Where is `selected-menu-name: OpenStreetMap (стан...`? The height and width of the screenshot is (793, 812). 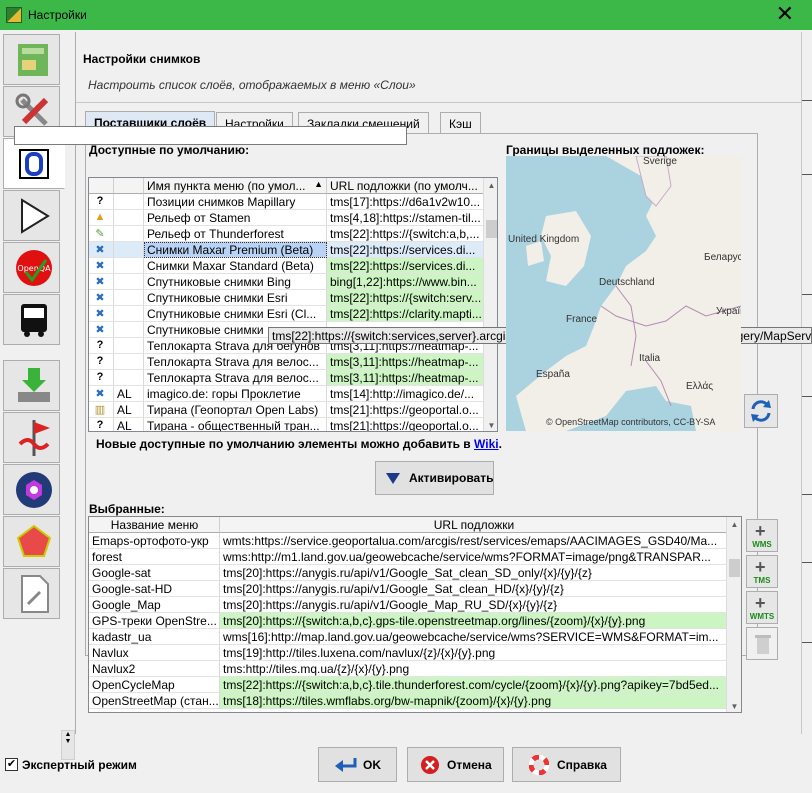 selected-menu-name: OpenStreetMap (стан... is located at coordinates (154, 701).